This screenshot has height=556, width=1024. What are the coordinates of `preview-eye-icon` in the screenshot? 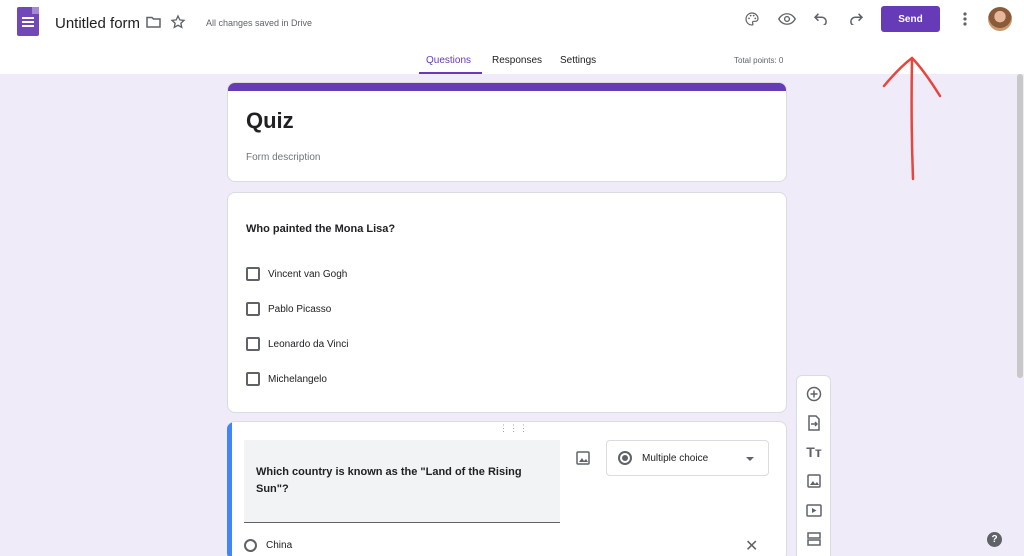 It's located at (787, 19).